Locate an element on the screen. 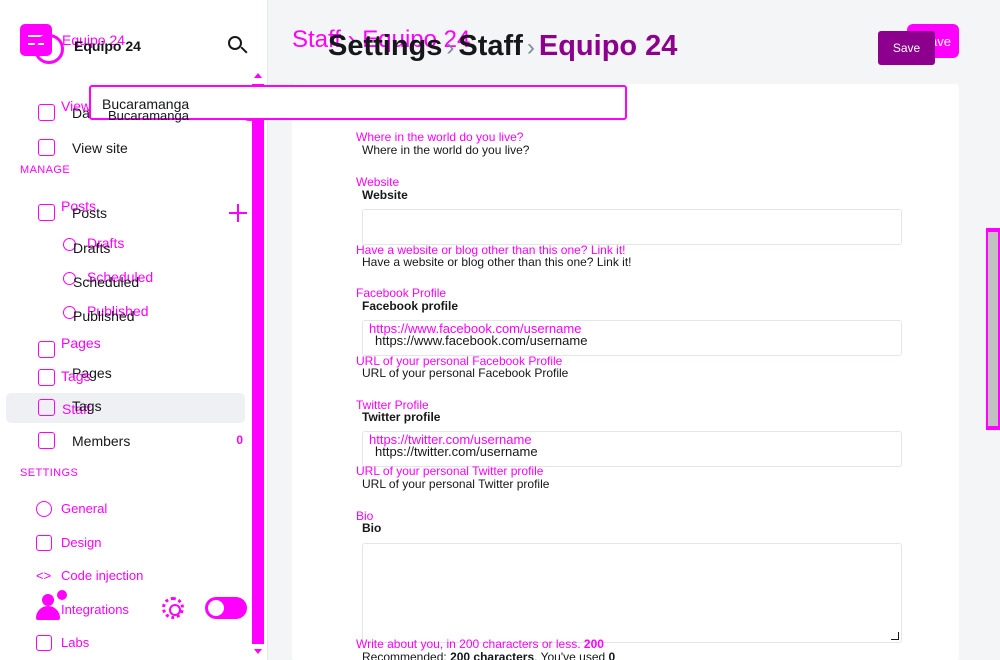 The image size is (1000, 660). sidebar-item-members: Members 0 is located at coordinates (132, 441).